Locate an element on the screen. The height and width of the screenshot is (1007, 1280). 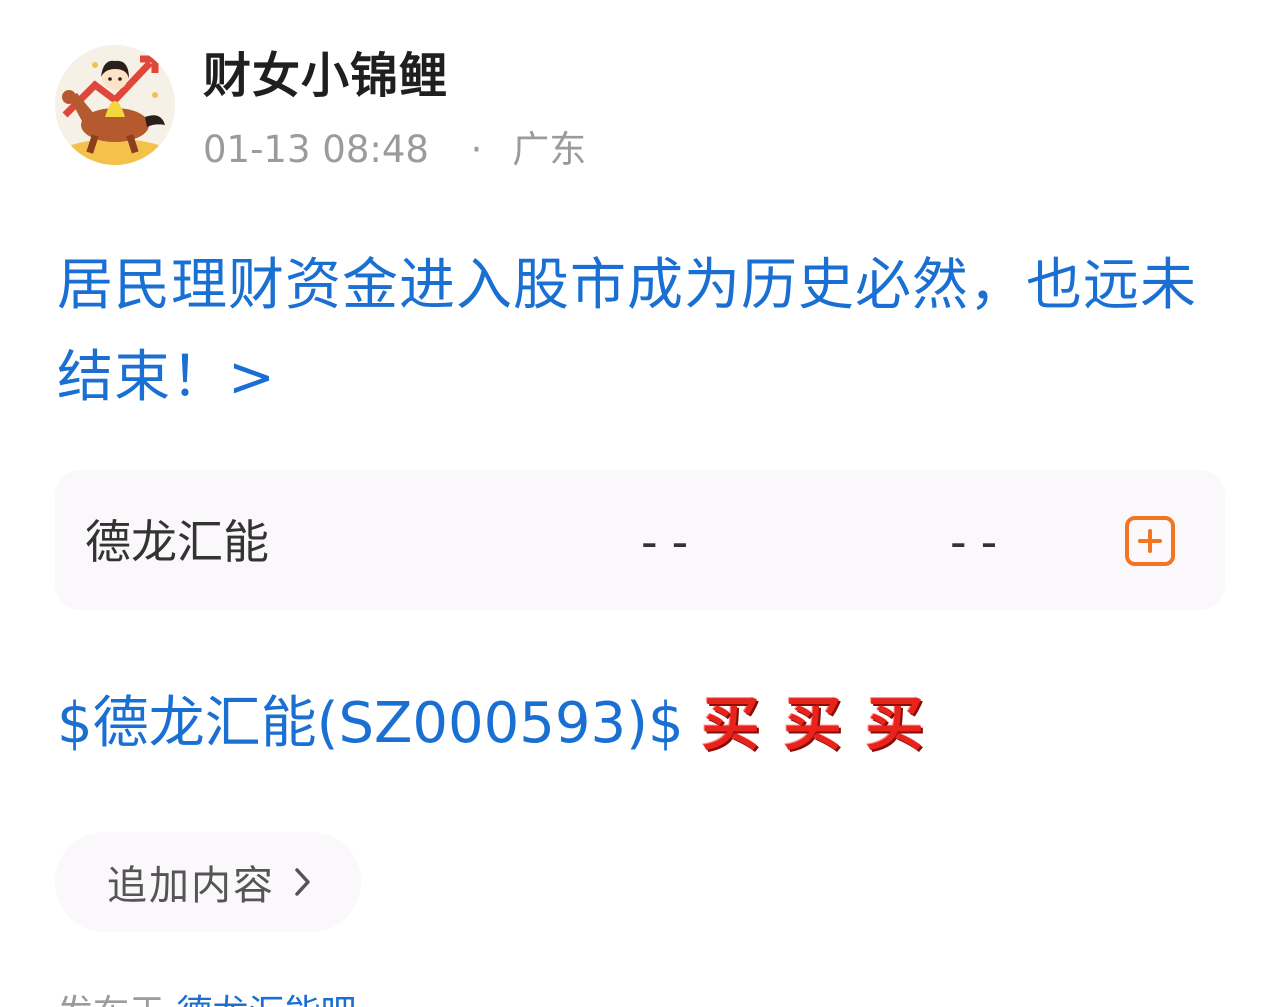
topic-link: 德龙汇能吧 is located at coordinates (266, 1000).